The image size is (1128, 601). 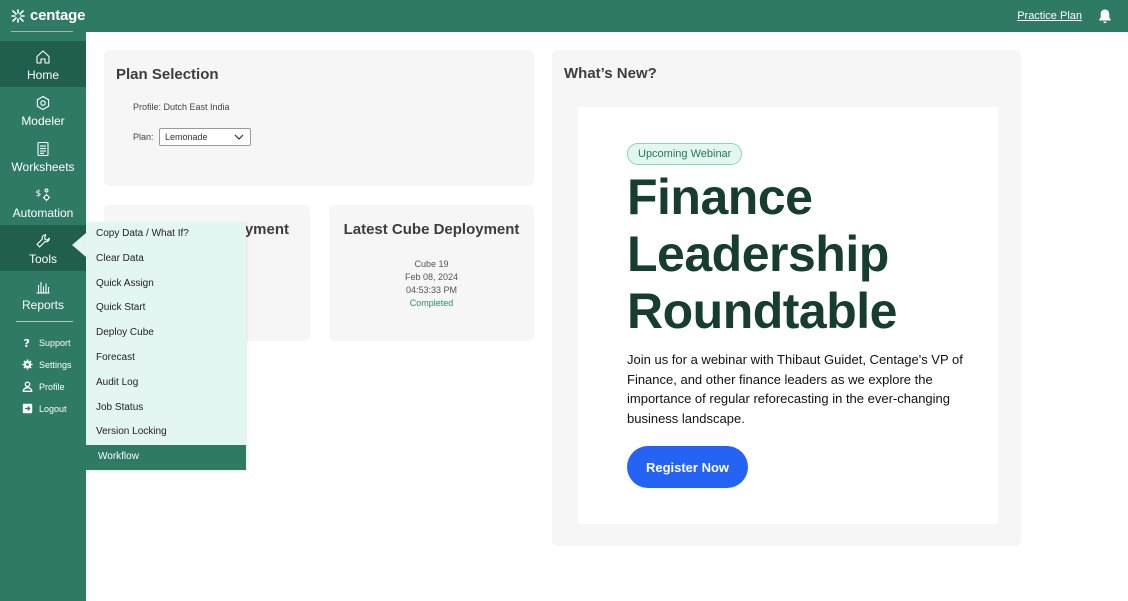 What do you see at coordinates (166, 358) in the screenshot?
I see `menu-item-forecast: Forecast` at bounding box center [166, 358].